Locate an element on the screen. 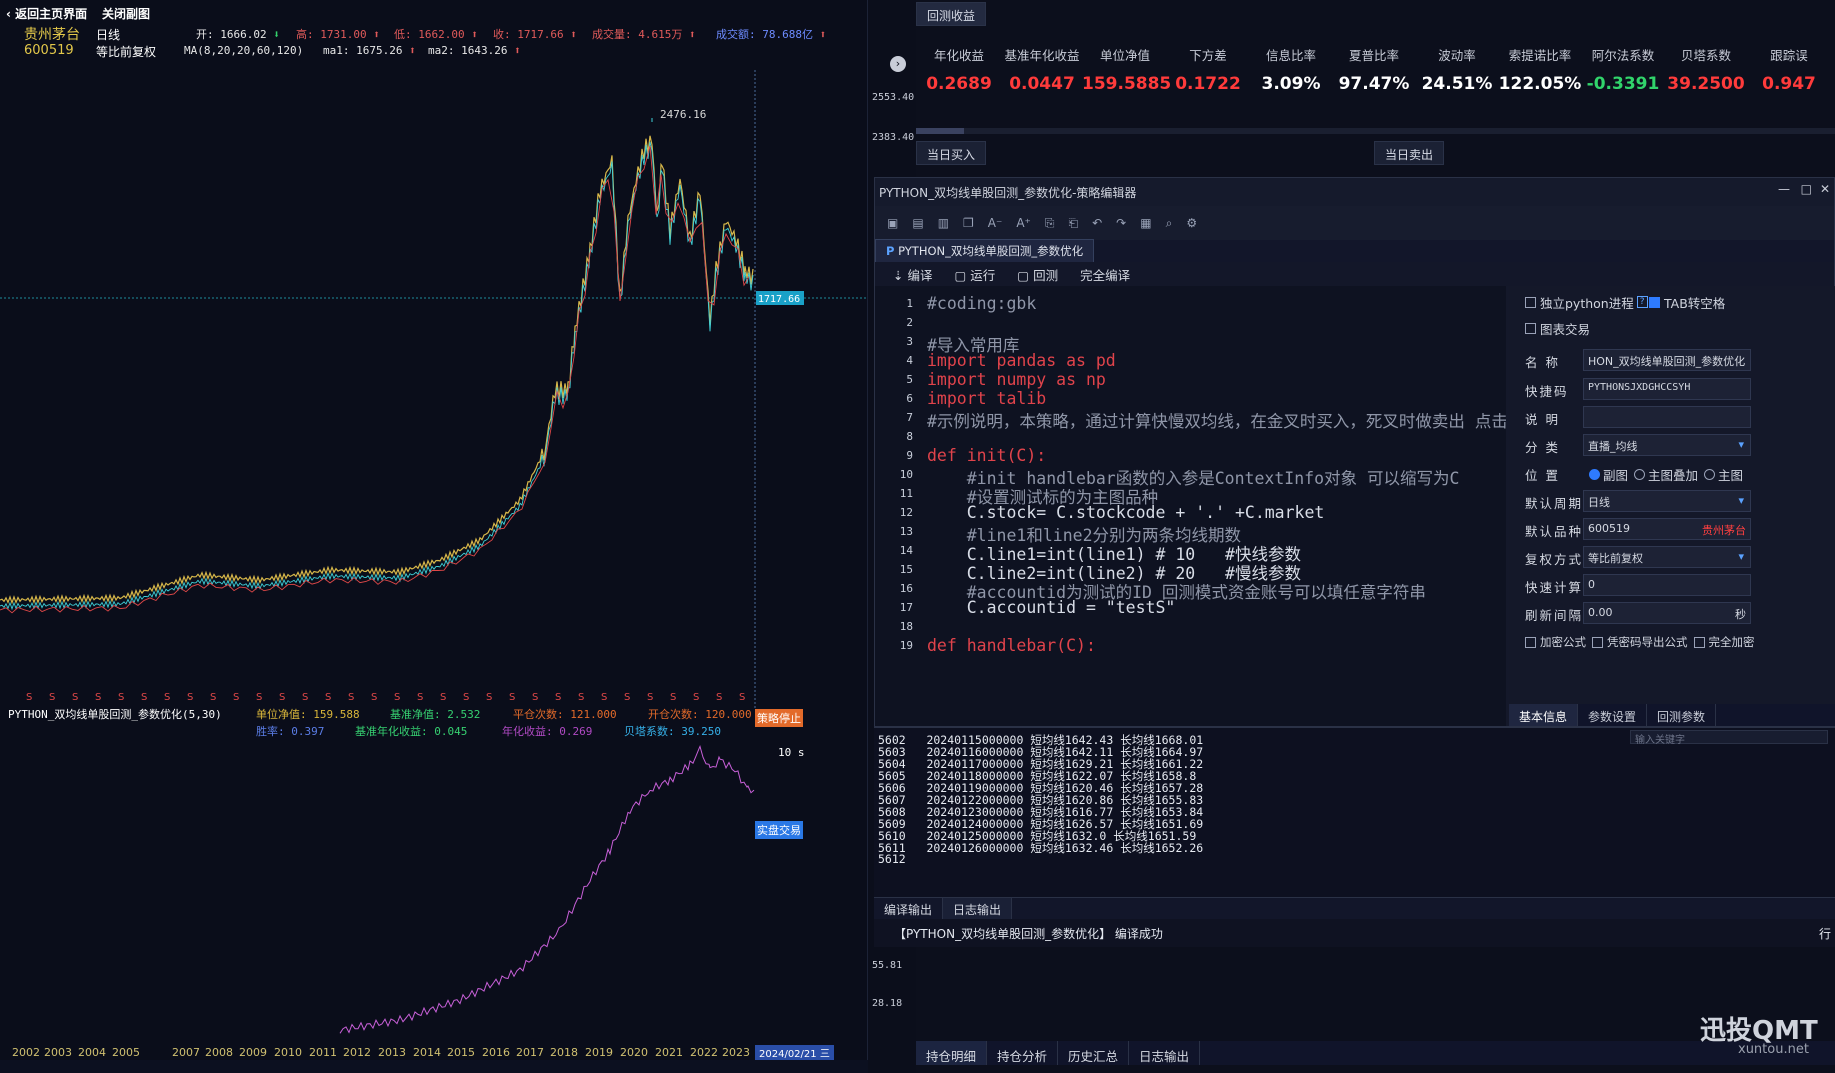  collapse-icon: › is located at coordinates (898, 64).